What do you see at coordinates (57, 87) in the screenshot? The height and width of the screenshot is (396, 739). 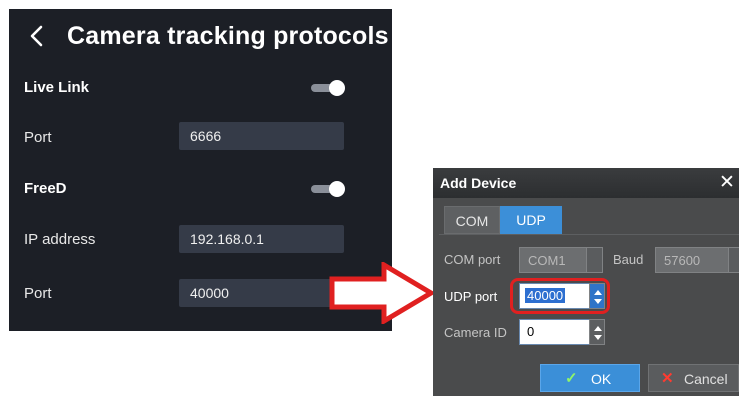 I see `live-link-label: Live Link` at bounding box center [57, 87].